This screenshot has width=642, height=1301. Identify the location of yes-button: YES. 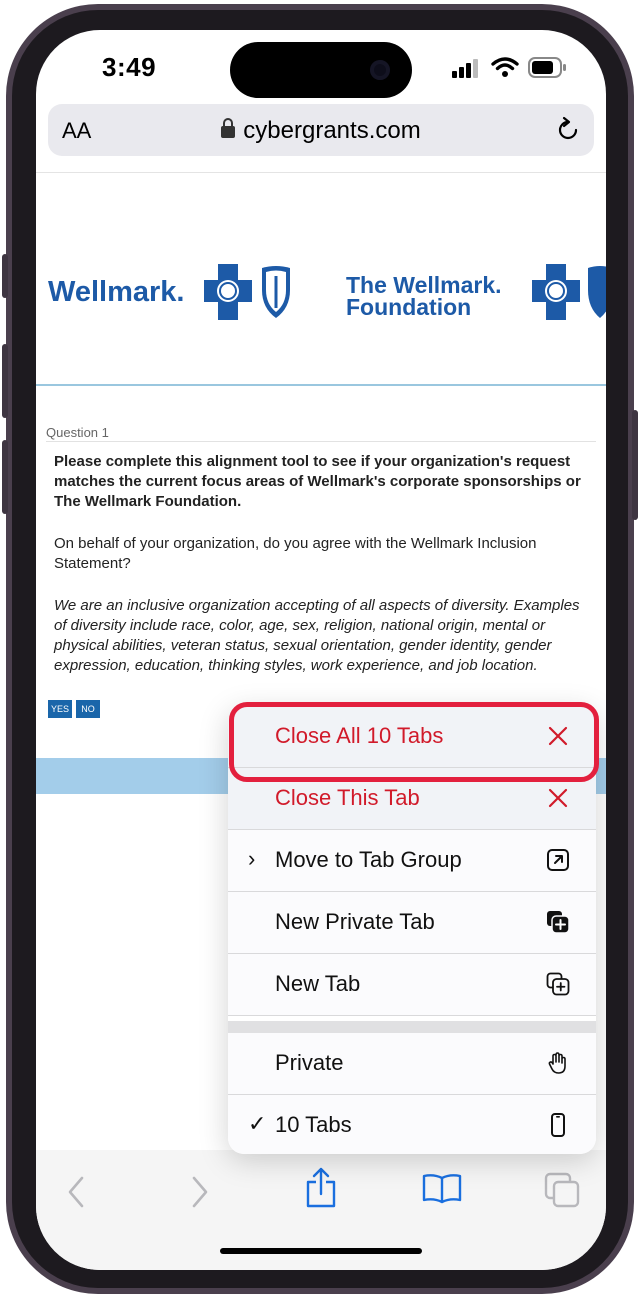
(60, 709).